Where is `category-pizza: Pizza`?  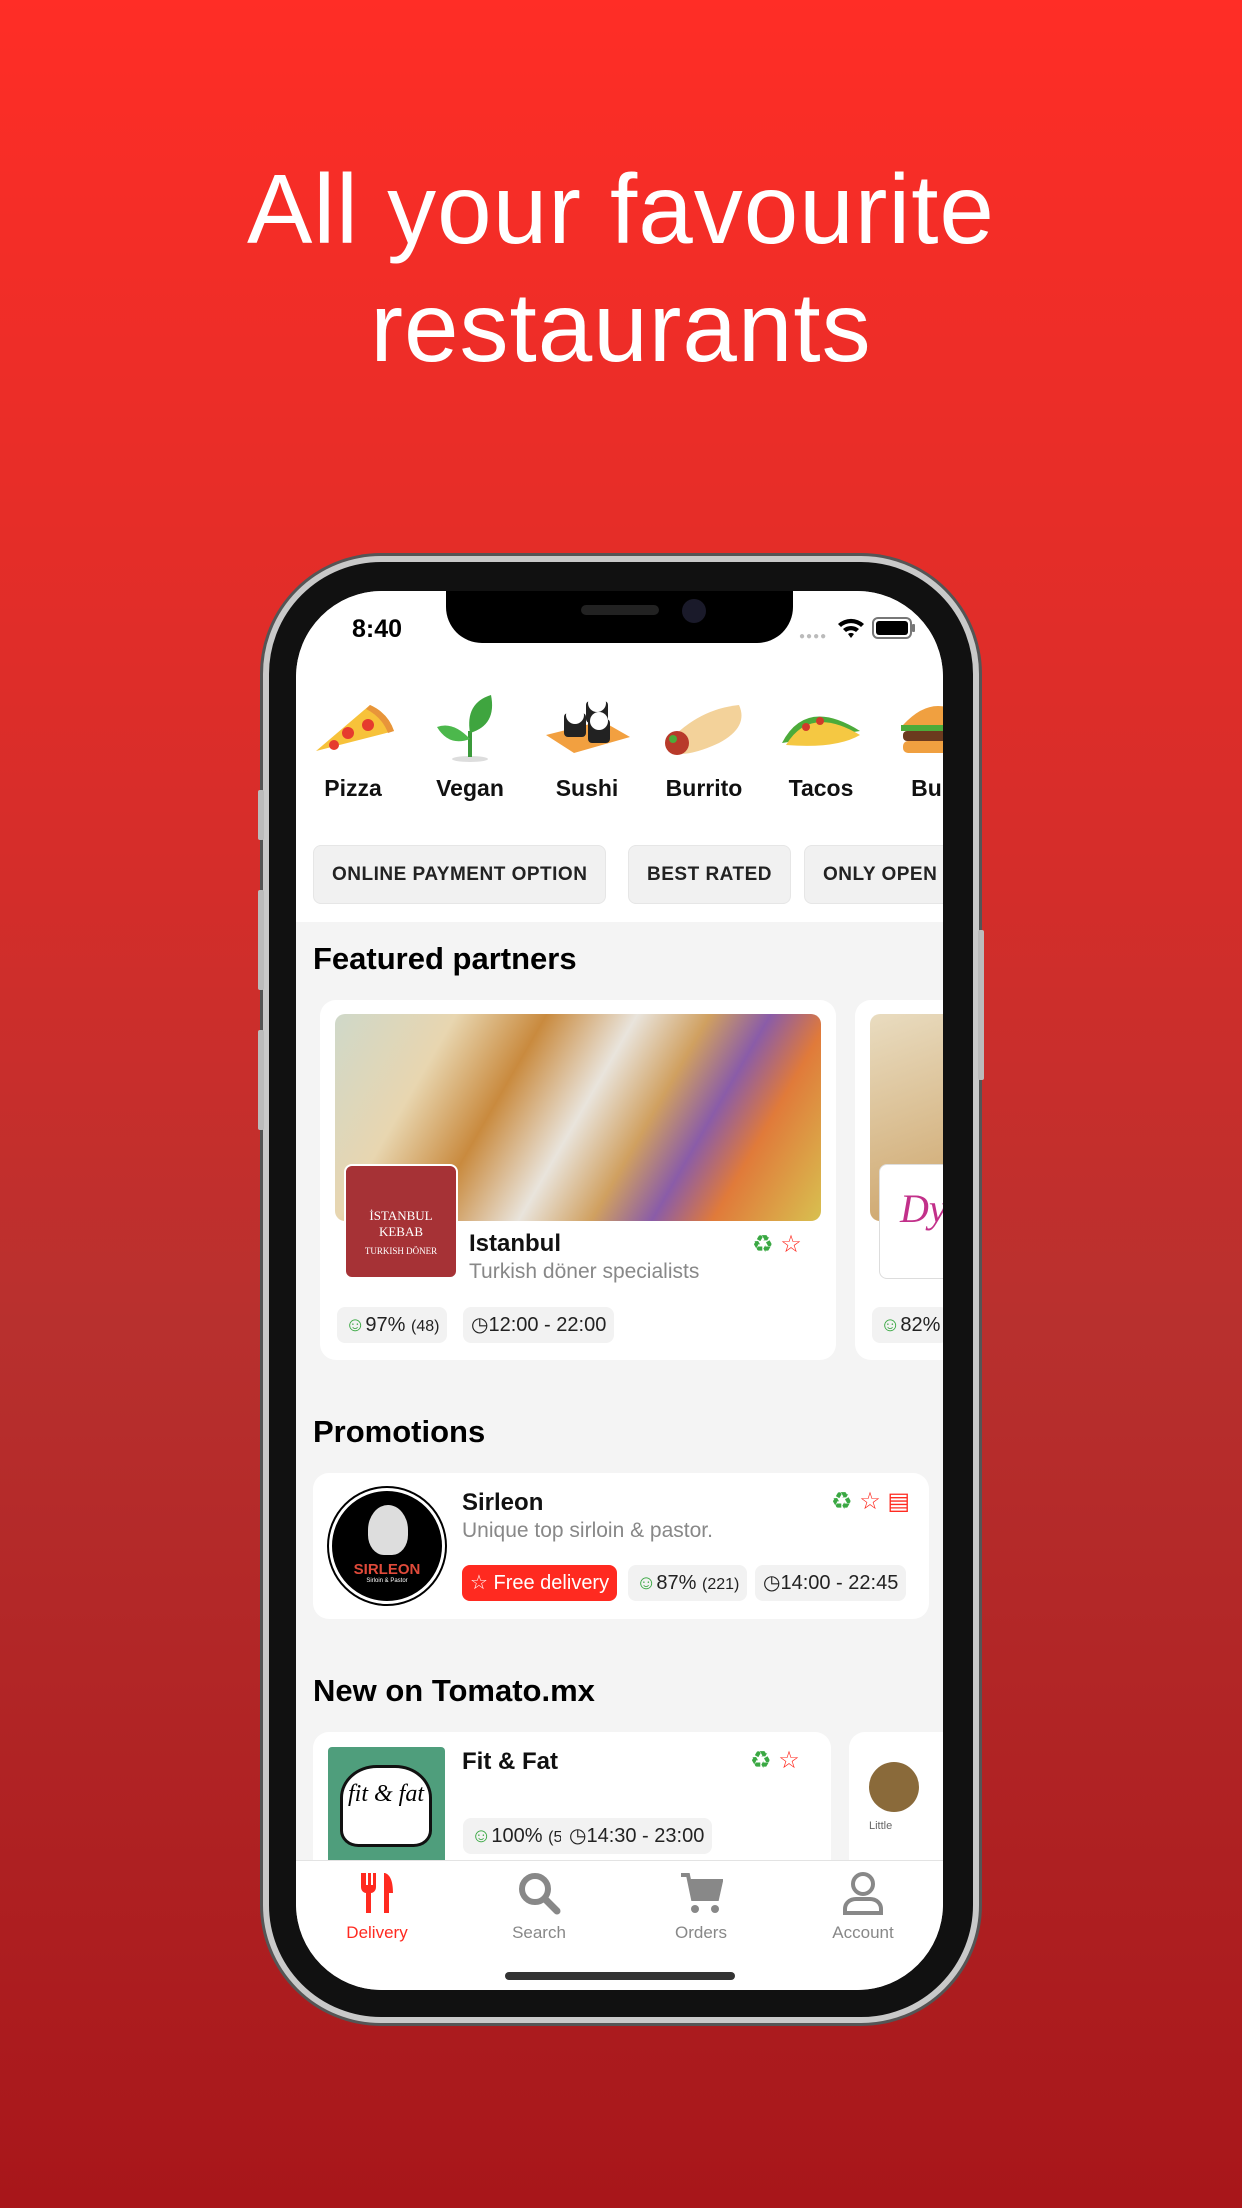
category-pizza: Pizza is located at coordinates (353, 746).